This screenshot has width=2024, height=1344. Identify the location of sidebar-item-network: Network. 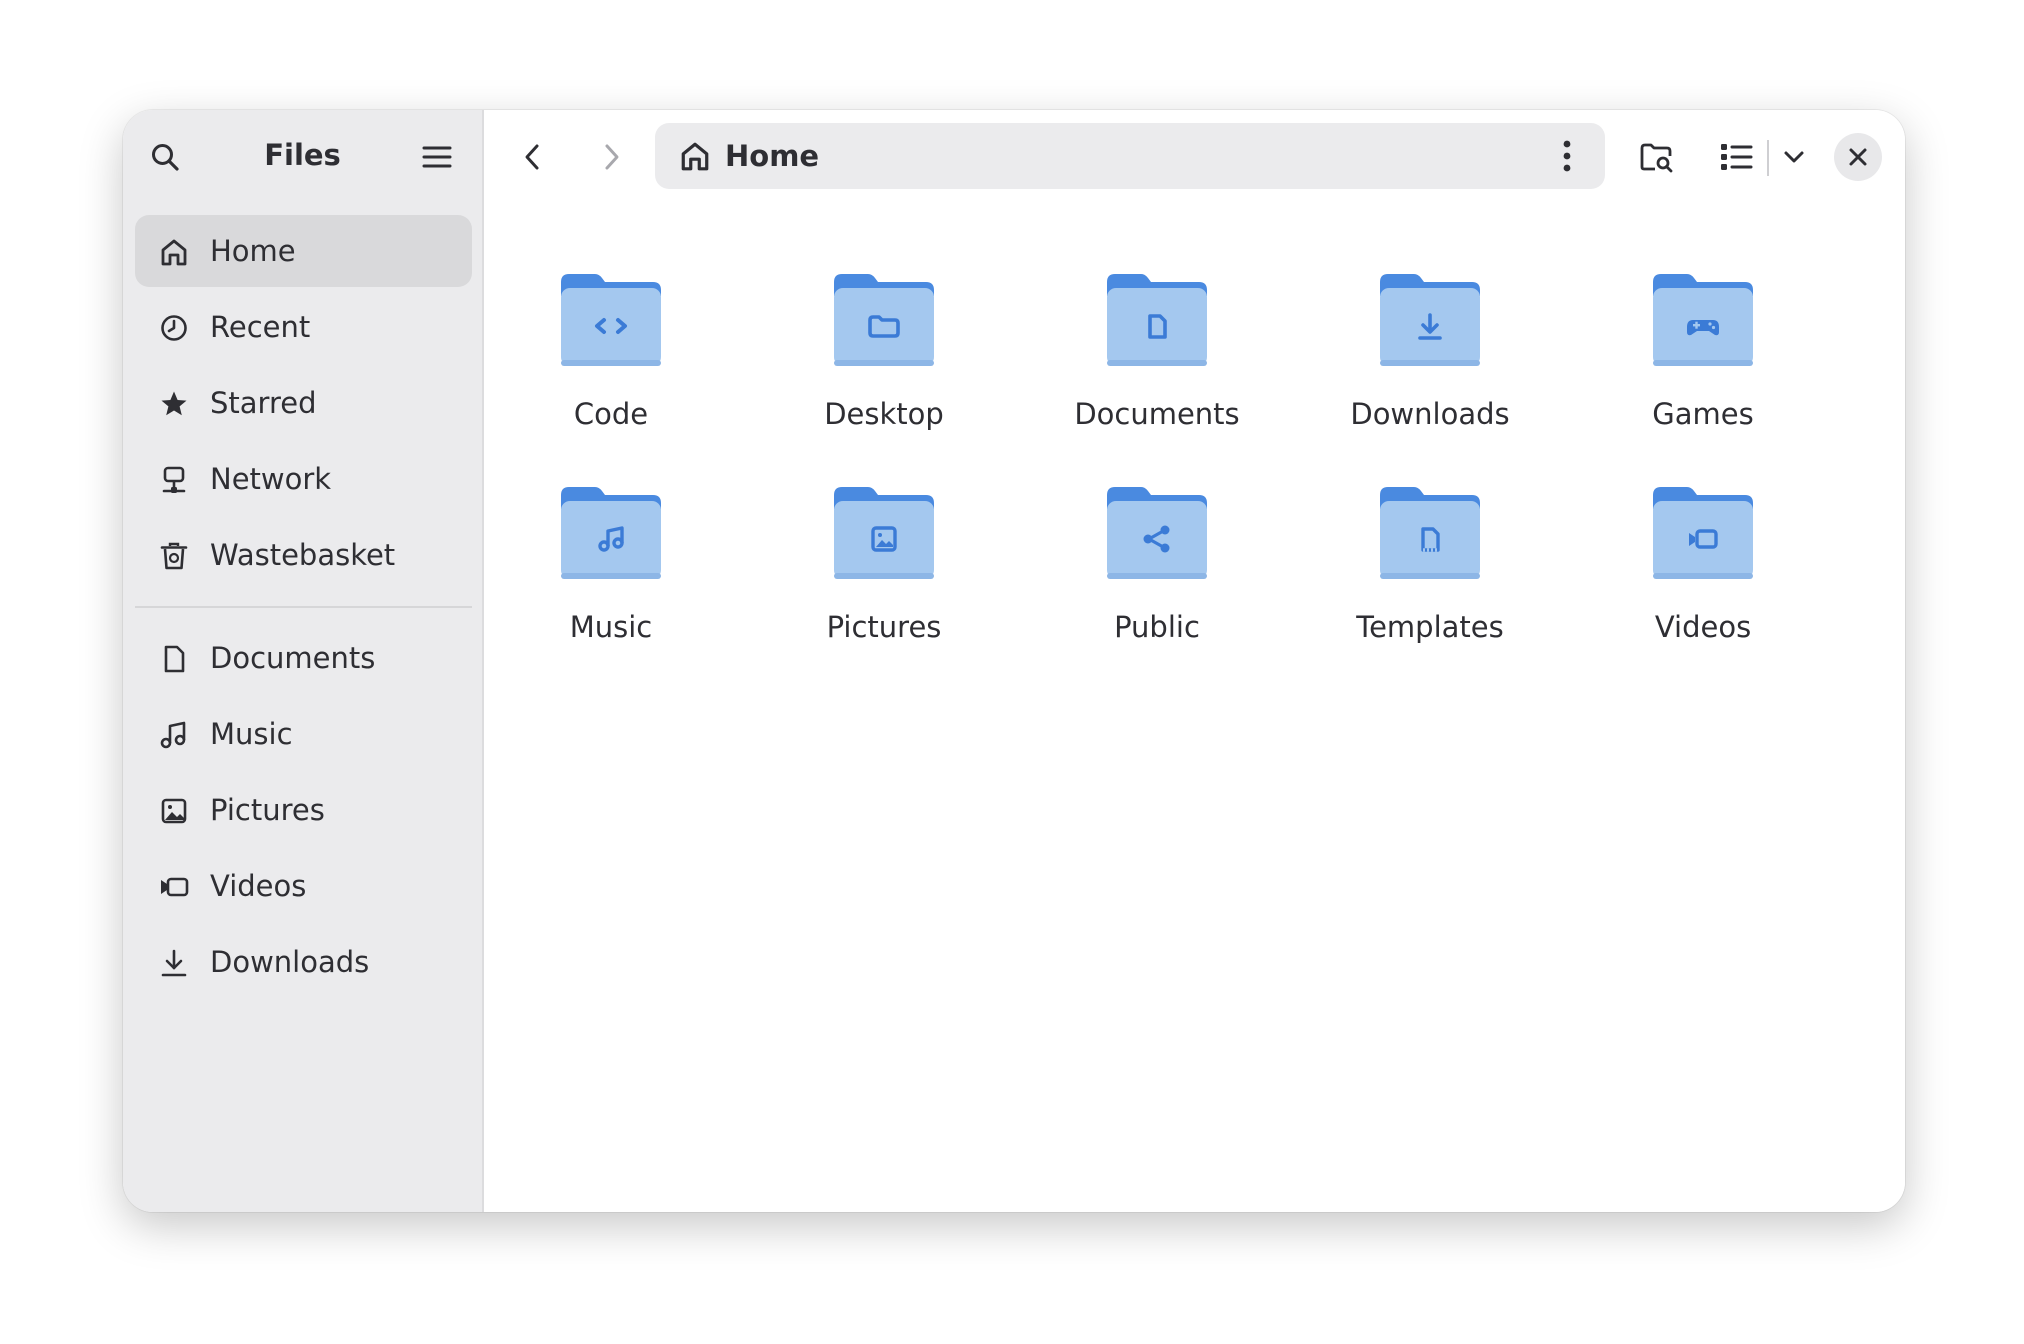
(303, 479).